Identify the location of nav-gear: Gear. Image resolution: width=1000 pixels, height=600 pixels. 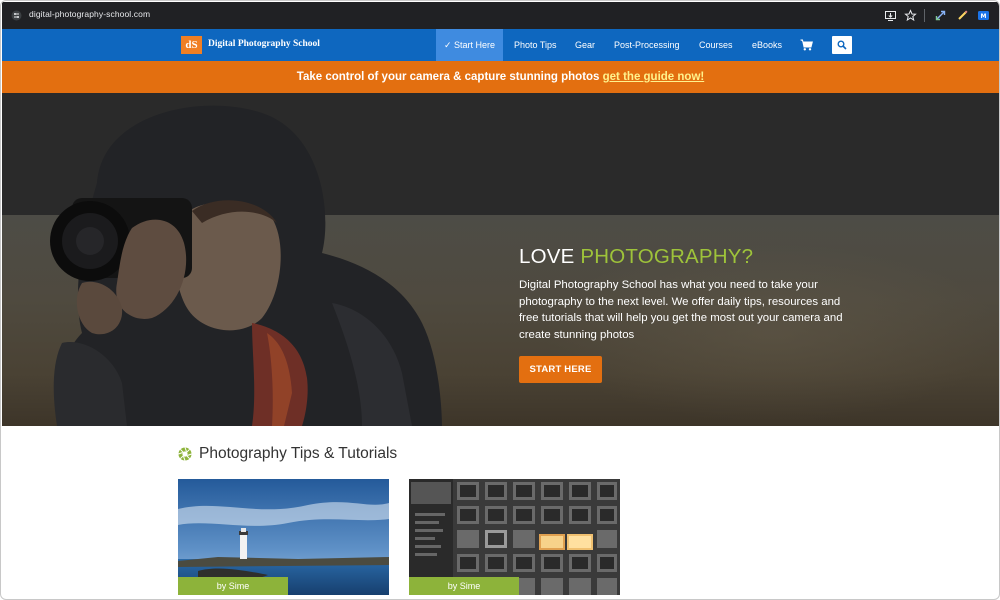
(585, 45).